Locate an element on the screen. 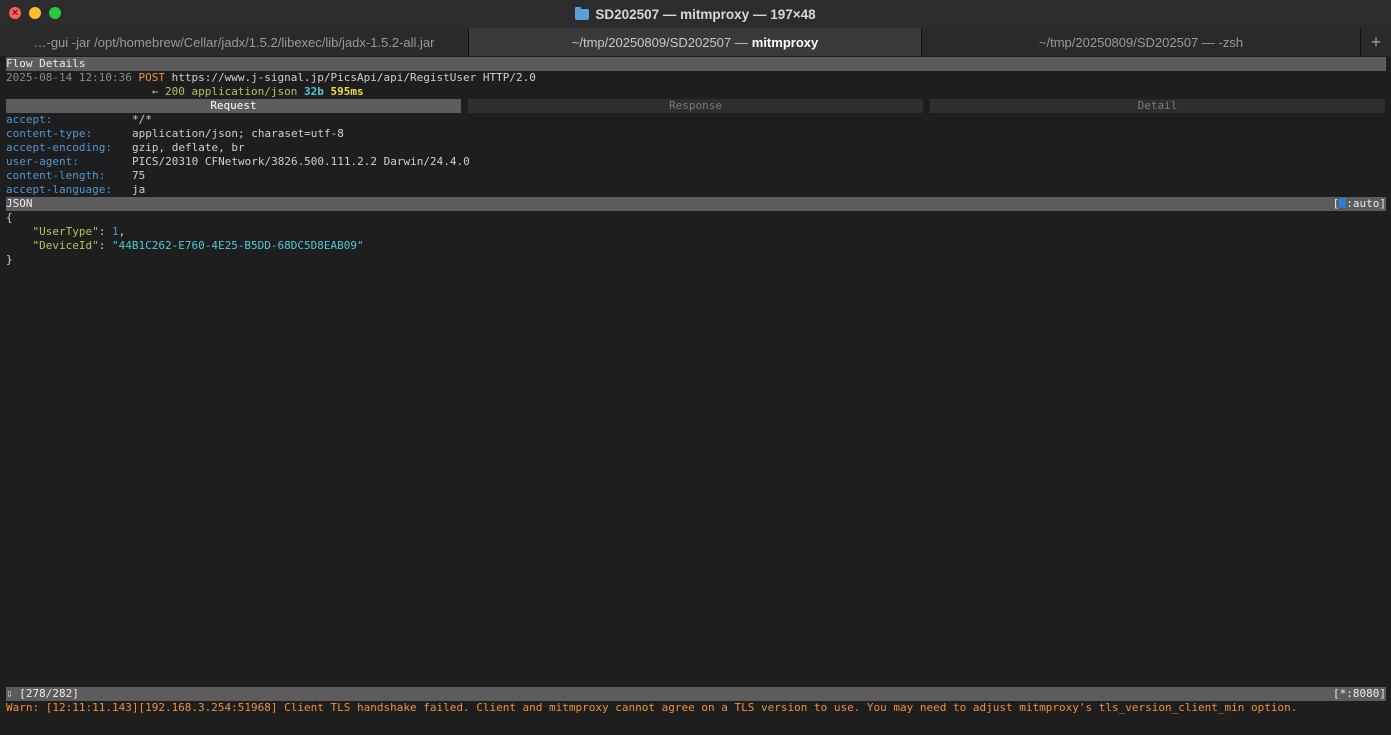 Image resolution: width=1391 pixels, height=735 pixels. window-title: SD202507 — mitmproxy — 197×48 is located at coordinates (695, 14).